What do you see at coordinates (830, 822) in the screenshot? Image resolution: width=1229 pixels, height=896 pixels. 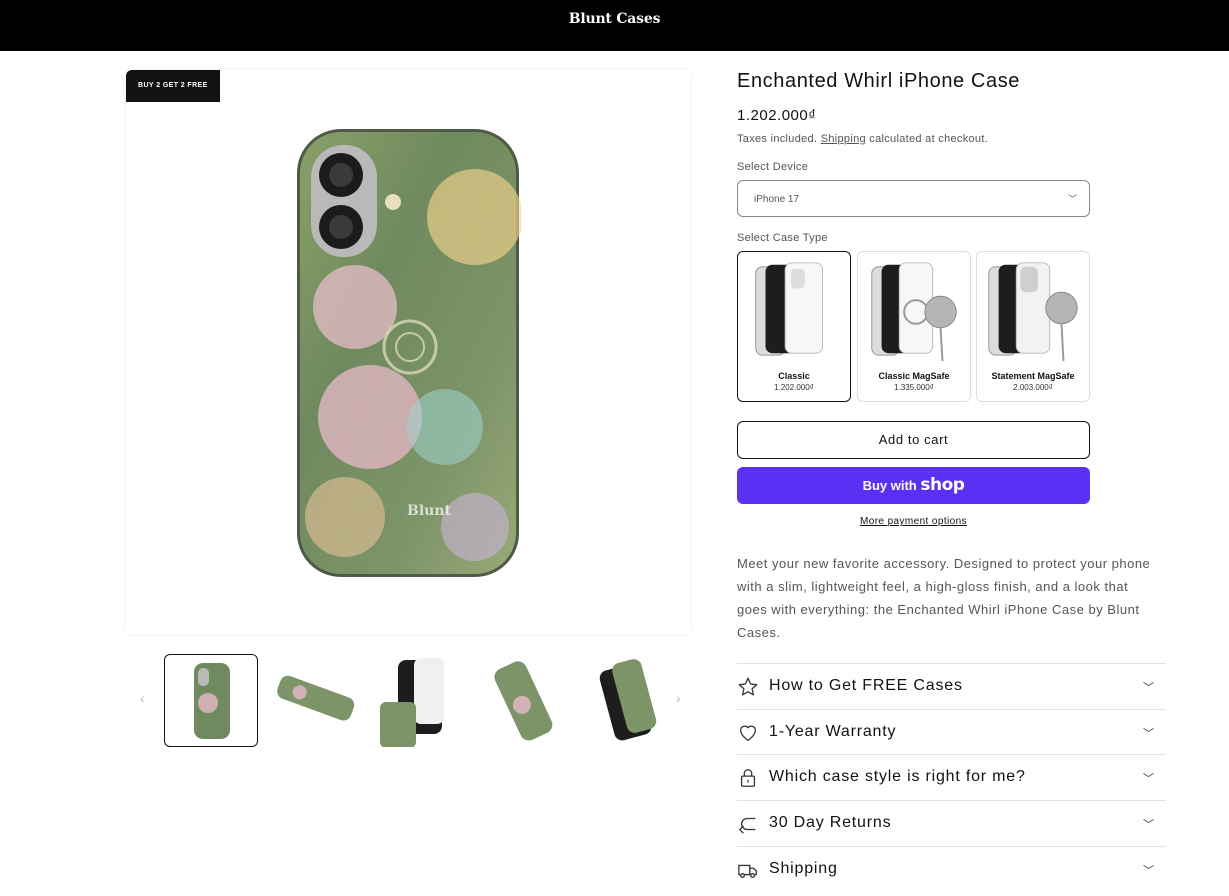 I see `accordion-label: 30 Day Returns` at bounding box center [830, 822].